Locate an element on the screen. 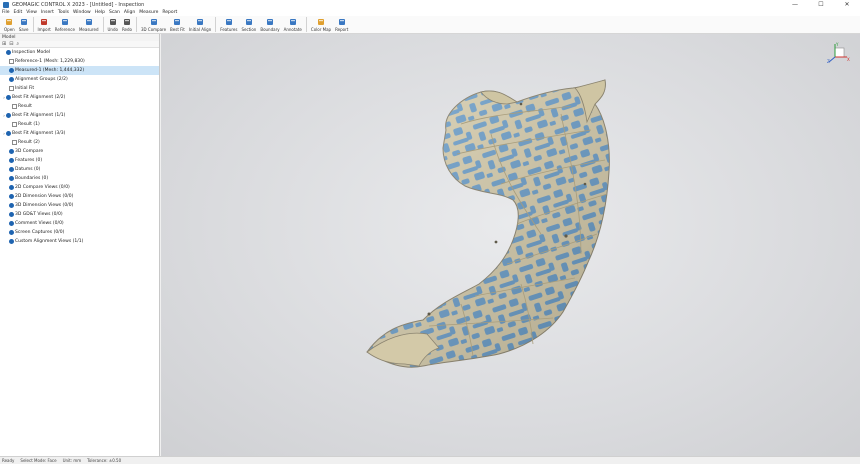 This screenshot has height=464, width=860. toolbar-button-label: Import is located at coordinates (44, 29).